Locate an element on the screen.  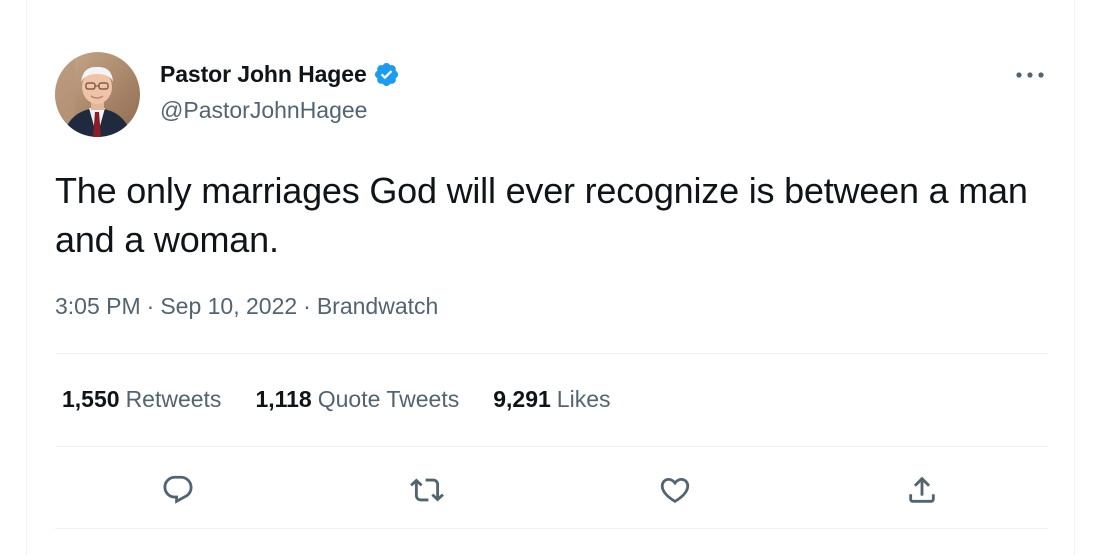
more-options-button is located at coordinates (1030, 75).